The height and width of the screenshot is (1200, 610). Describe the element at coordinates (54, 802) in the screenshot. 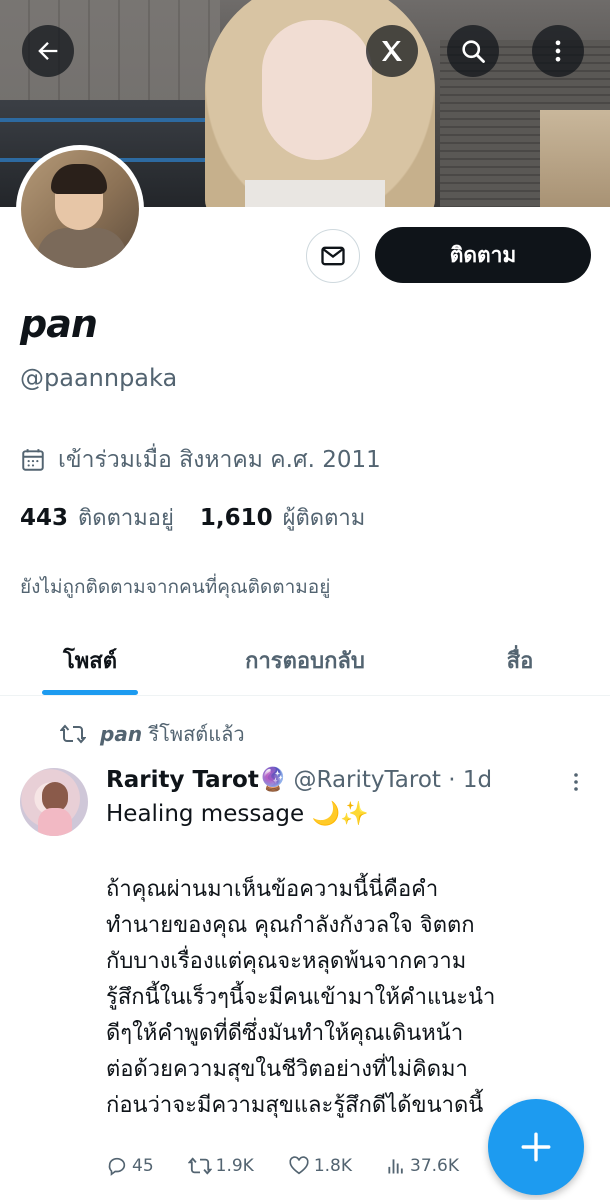

I see `tweet-author-avatar` at that location.